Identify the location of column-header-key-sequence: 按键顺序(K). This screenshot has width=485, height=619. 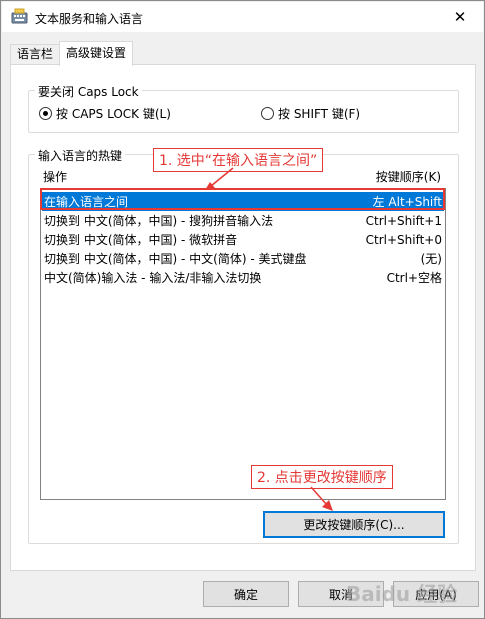
(408, 177).